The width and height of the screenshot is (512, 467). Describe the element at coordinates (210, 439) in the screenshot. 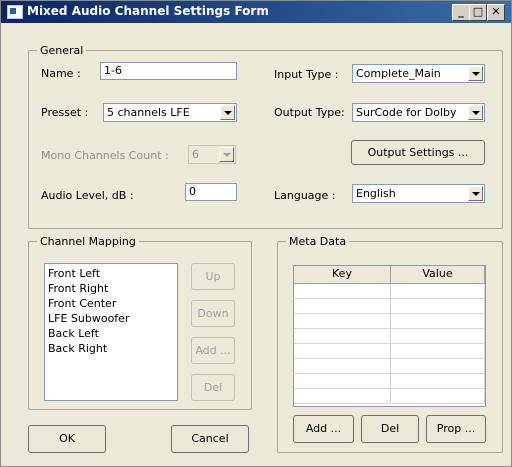

I see `cancel-button: Cancel` at that location.